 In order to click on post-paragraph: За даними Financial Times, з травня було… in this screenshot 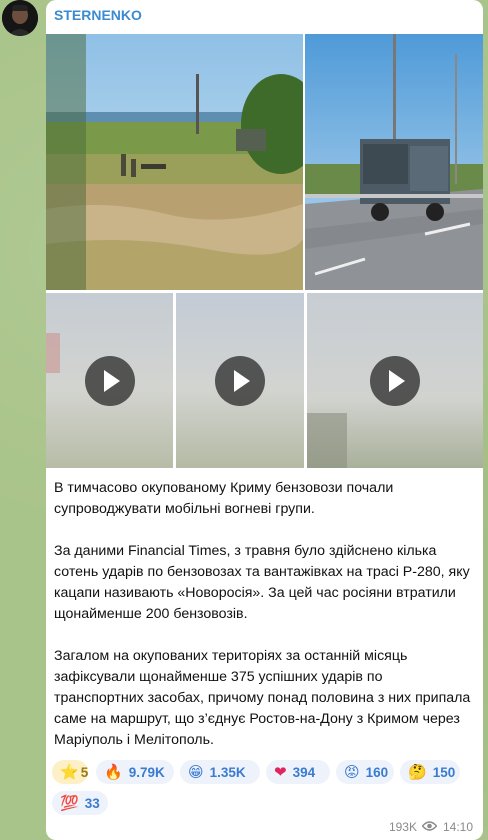, I will do `click(262, 582)`.